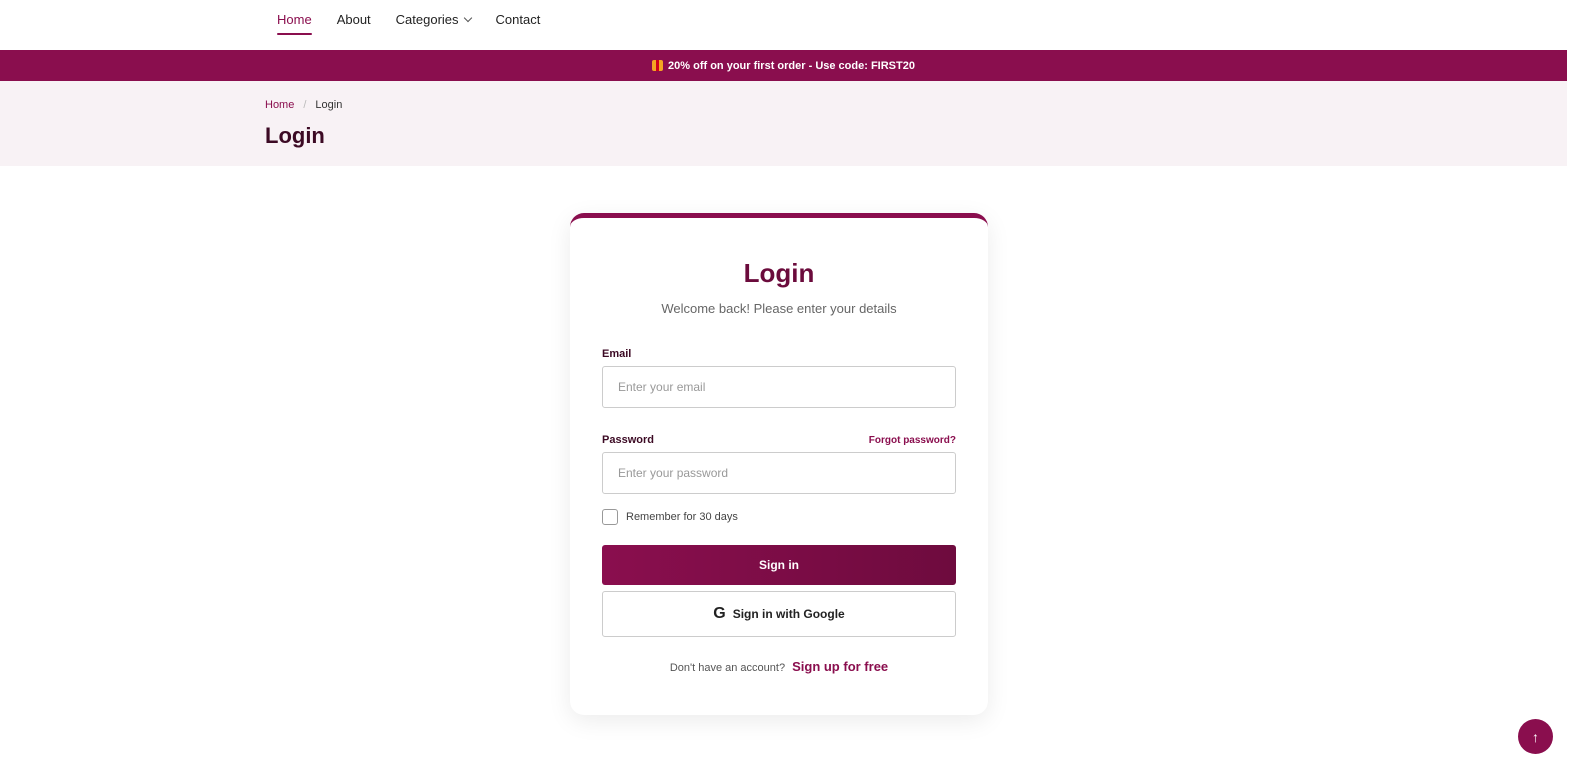  What do you see at coordinates (779, 273) in the screenshot?
I see `login-card-title: Login` at bounding box center [779, 273].